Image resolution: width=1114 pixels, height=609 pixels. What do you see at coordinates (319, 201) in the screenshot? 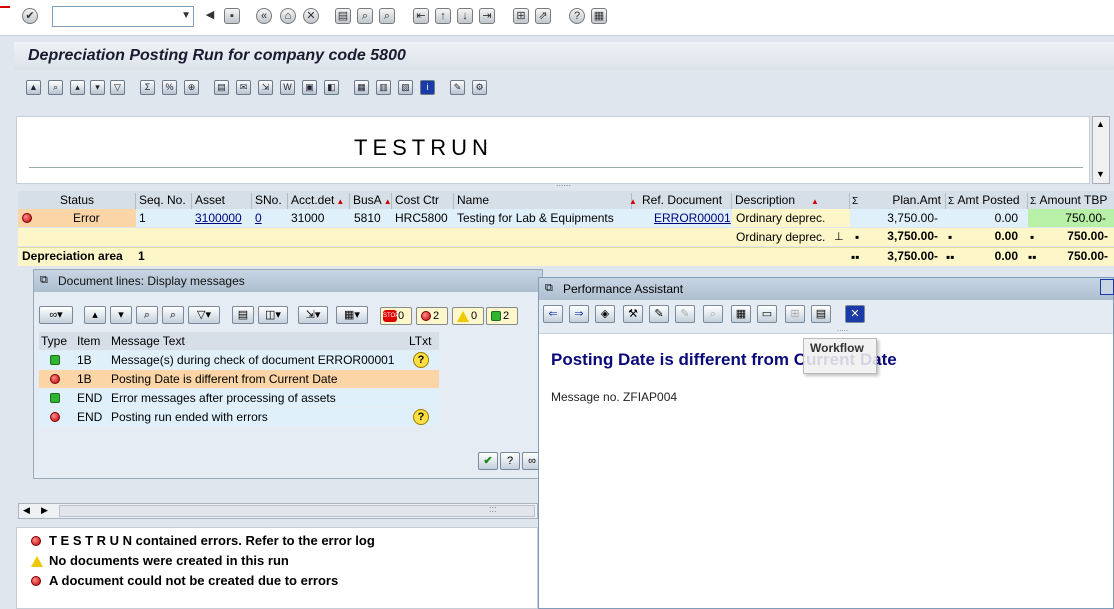
I see `col-acct-det: Acct.det ▲` at bounding box center [319, 201].